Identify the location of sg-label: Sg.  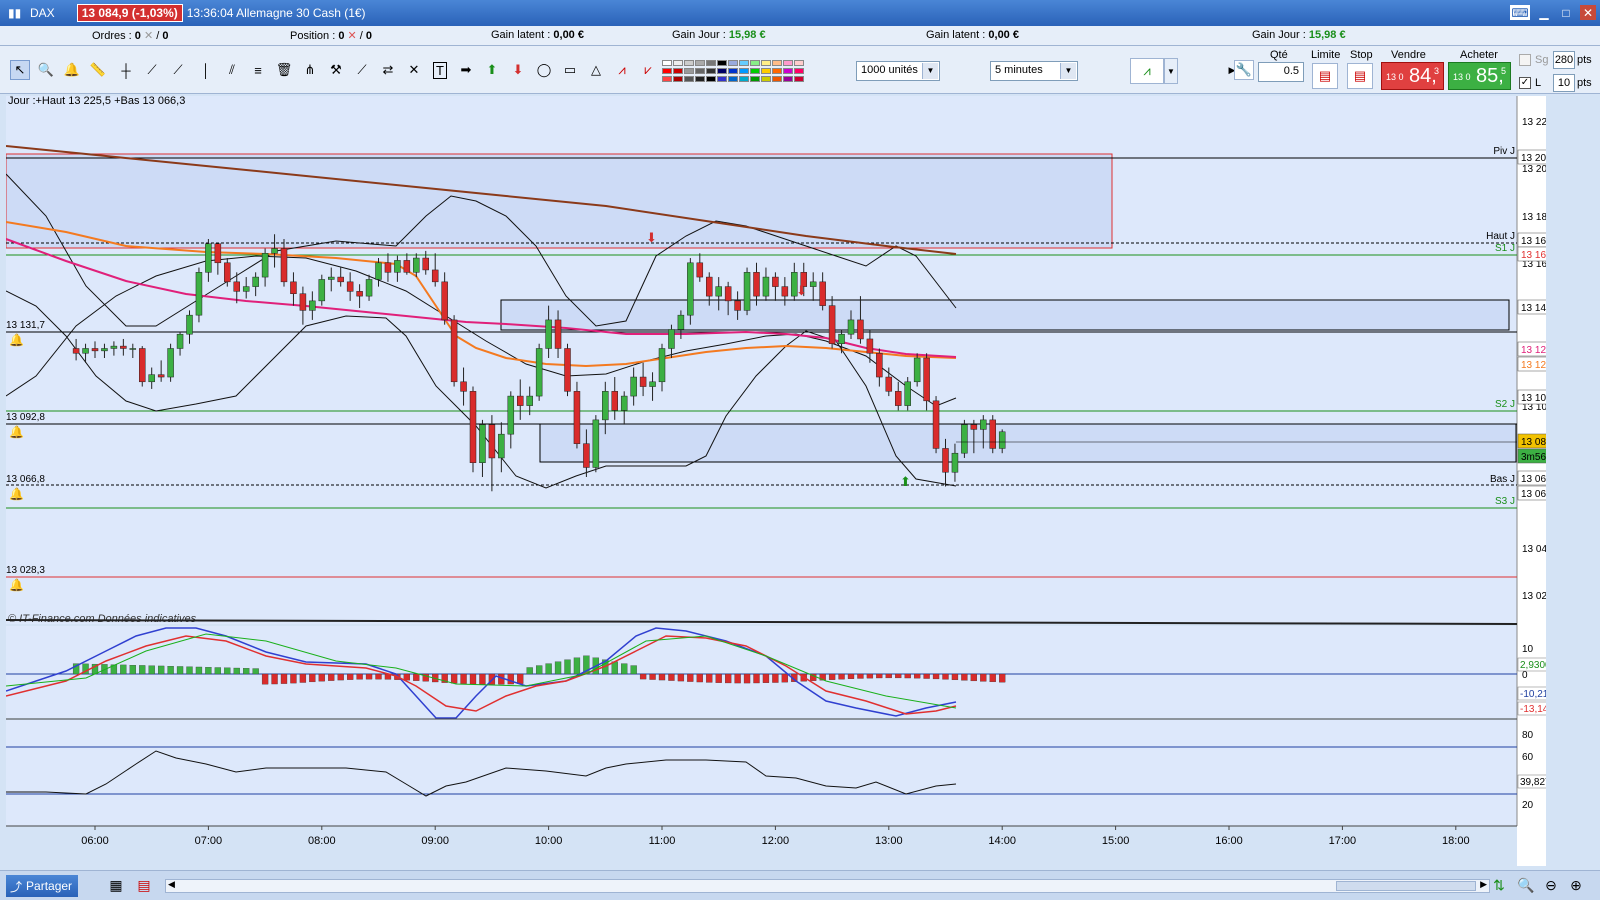
(1542, 60).